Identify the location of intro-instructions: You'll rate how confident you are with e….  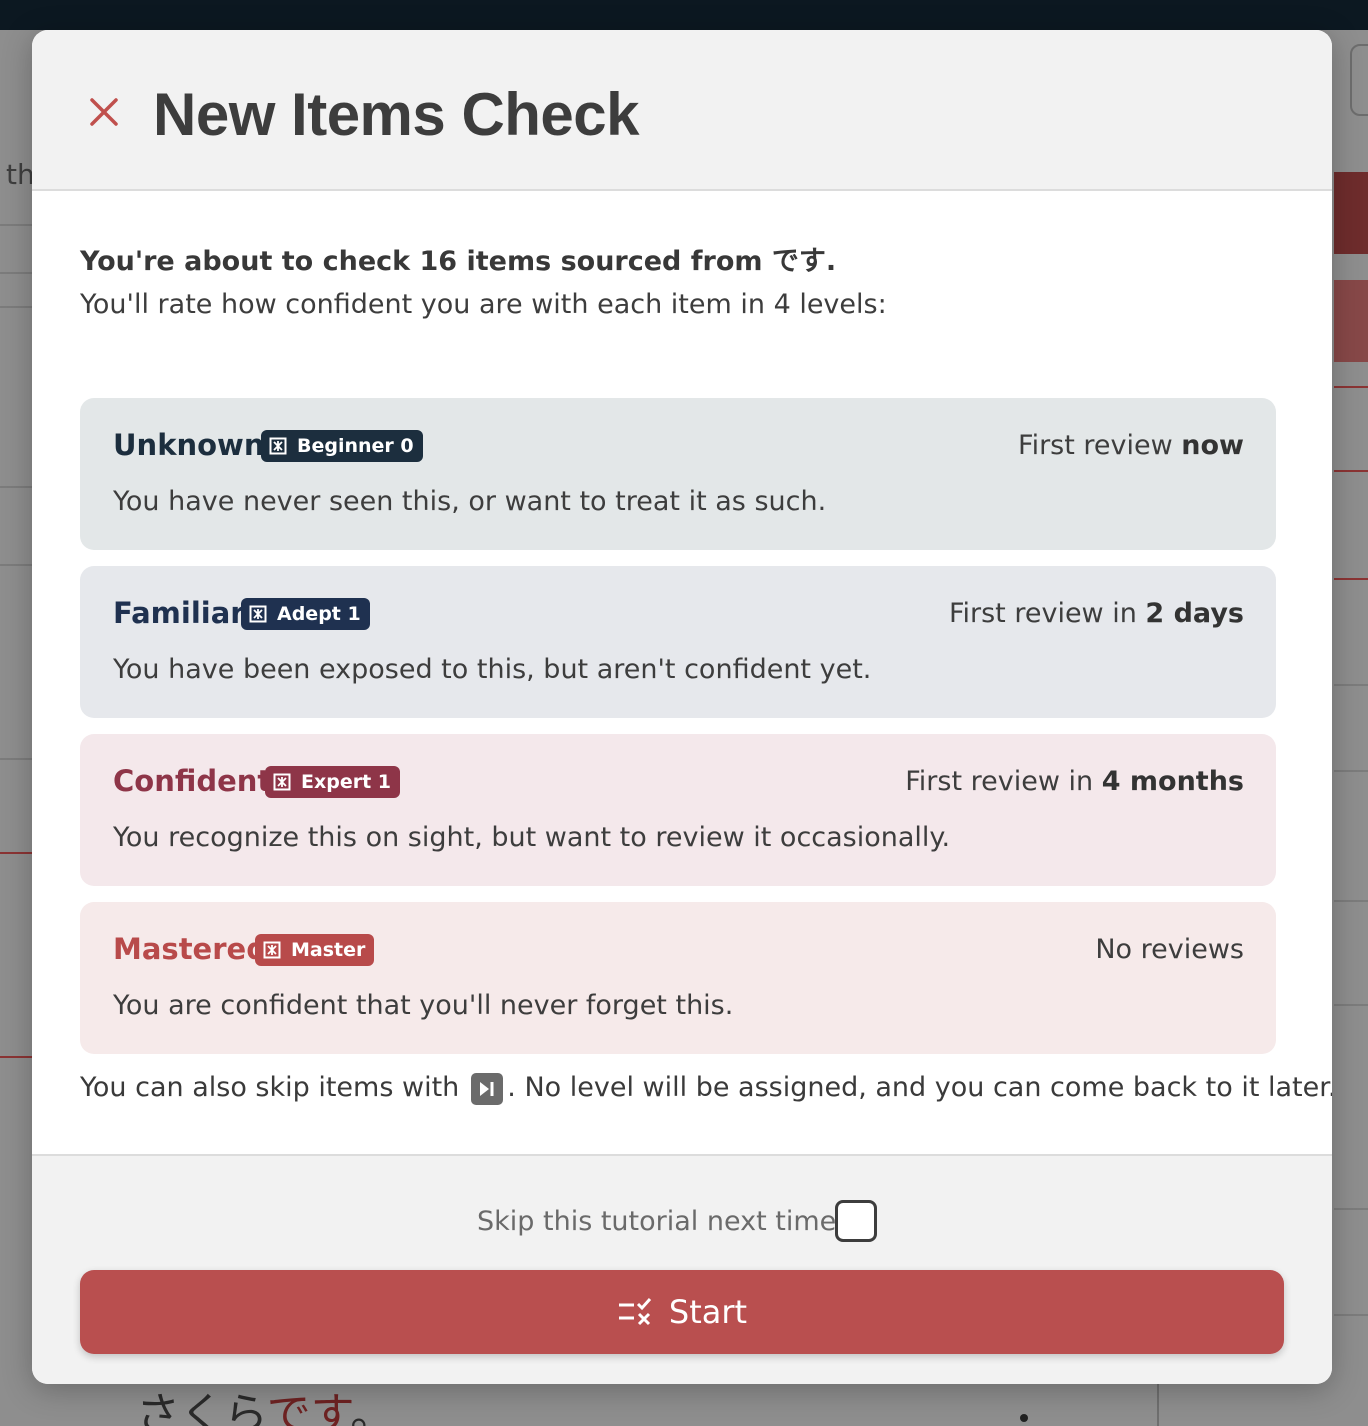
(483, 304).